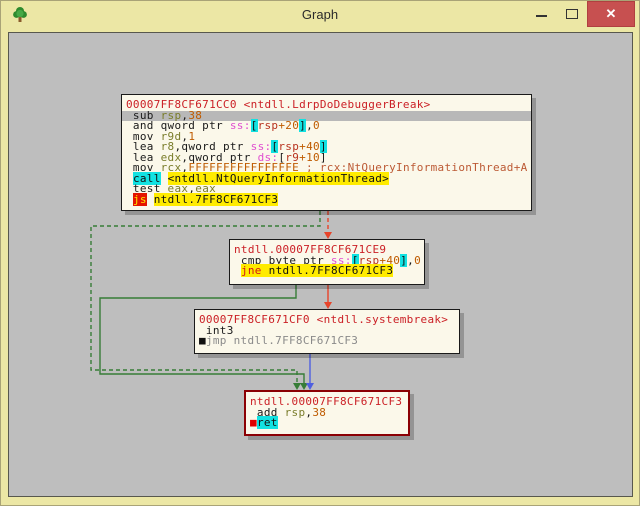 This screenshot has width=640, height=506. I want to click on asm-token: ret, so click(267, 422).